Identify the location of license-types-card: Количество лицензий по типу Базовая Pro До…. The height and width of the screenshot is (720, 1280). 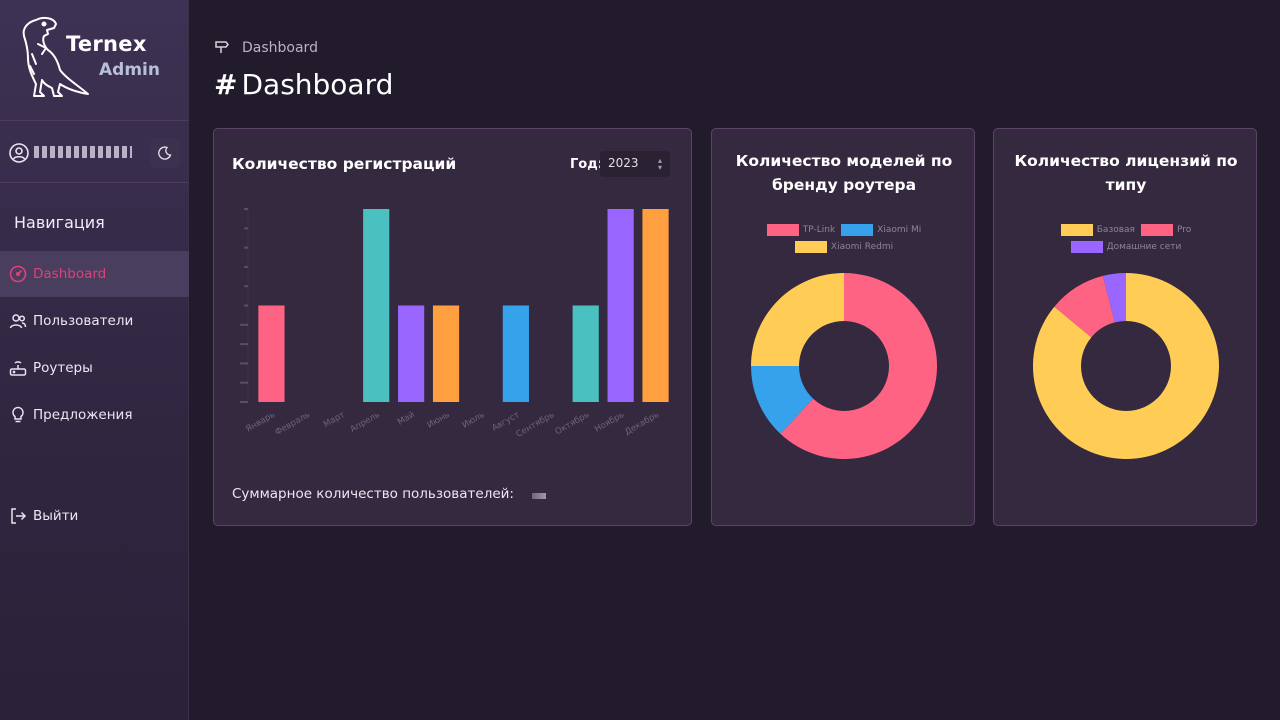
(1125, 327).